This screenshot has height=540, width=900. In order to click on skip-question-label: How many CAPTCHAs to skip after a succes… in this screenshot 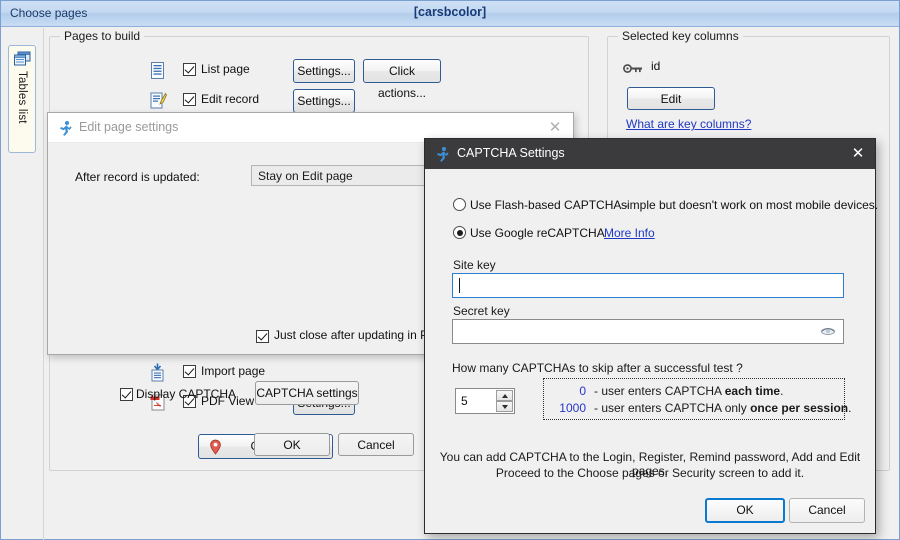, I will do `click(597, 368)`.